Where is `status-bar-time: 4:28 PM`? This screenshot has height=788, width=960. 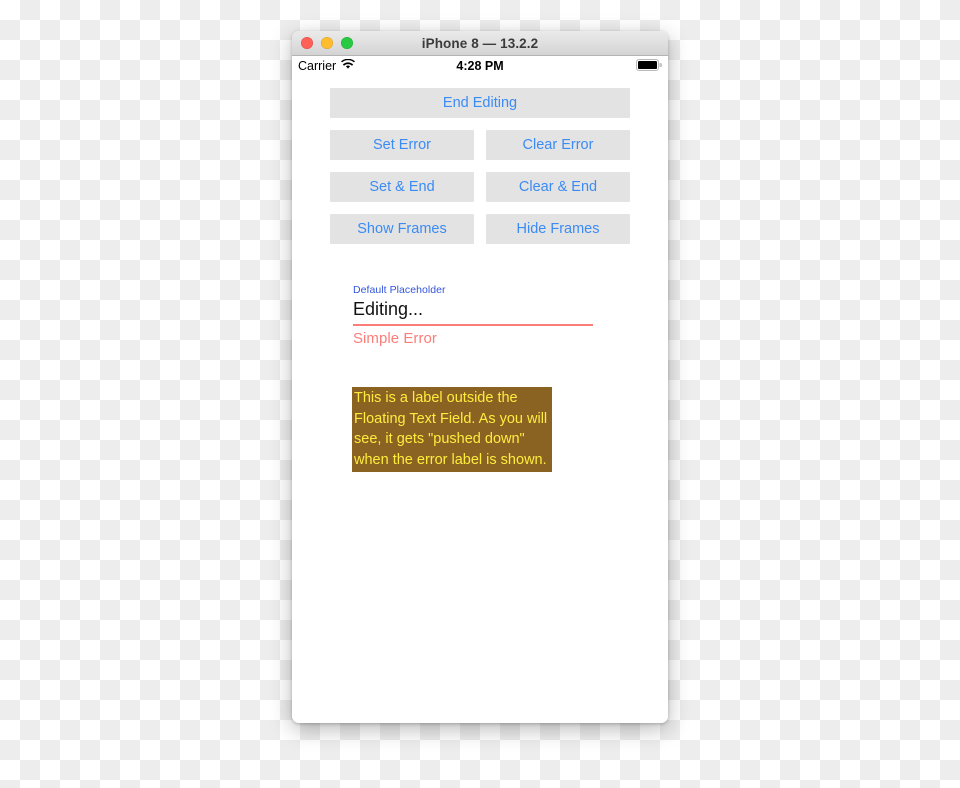
status-bar-time: 4:28 PM is located at coordinates (480, 66).